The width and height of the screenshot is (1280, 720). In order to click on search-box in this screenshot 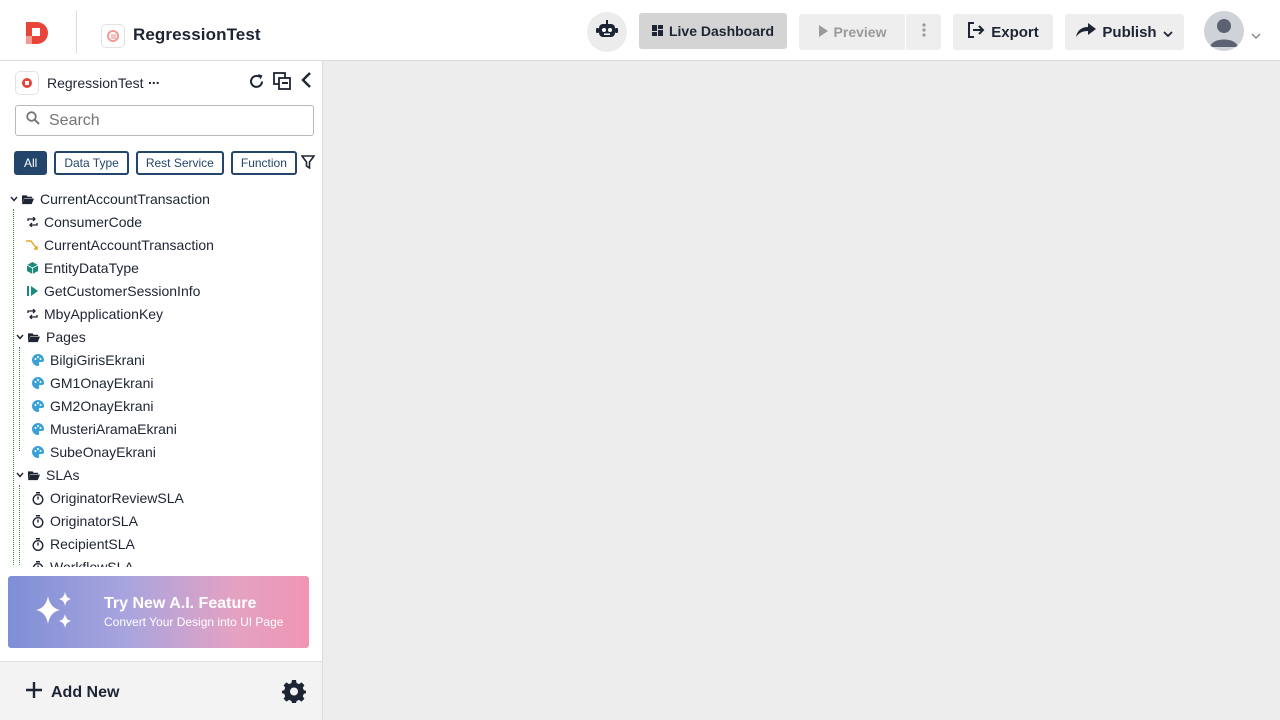, I will do `click(164, 120)`.